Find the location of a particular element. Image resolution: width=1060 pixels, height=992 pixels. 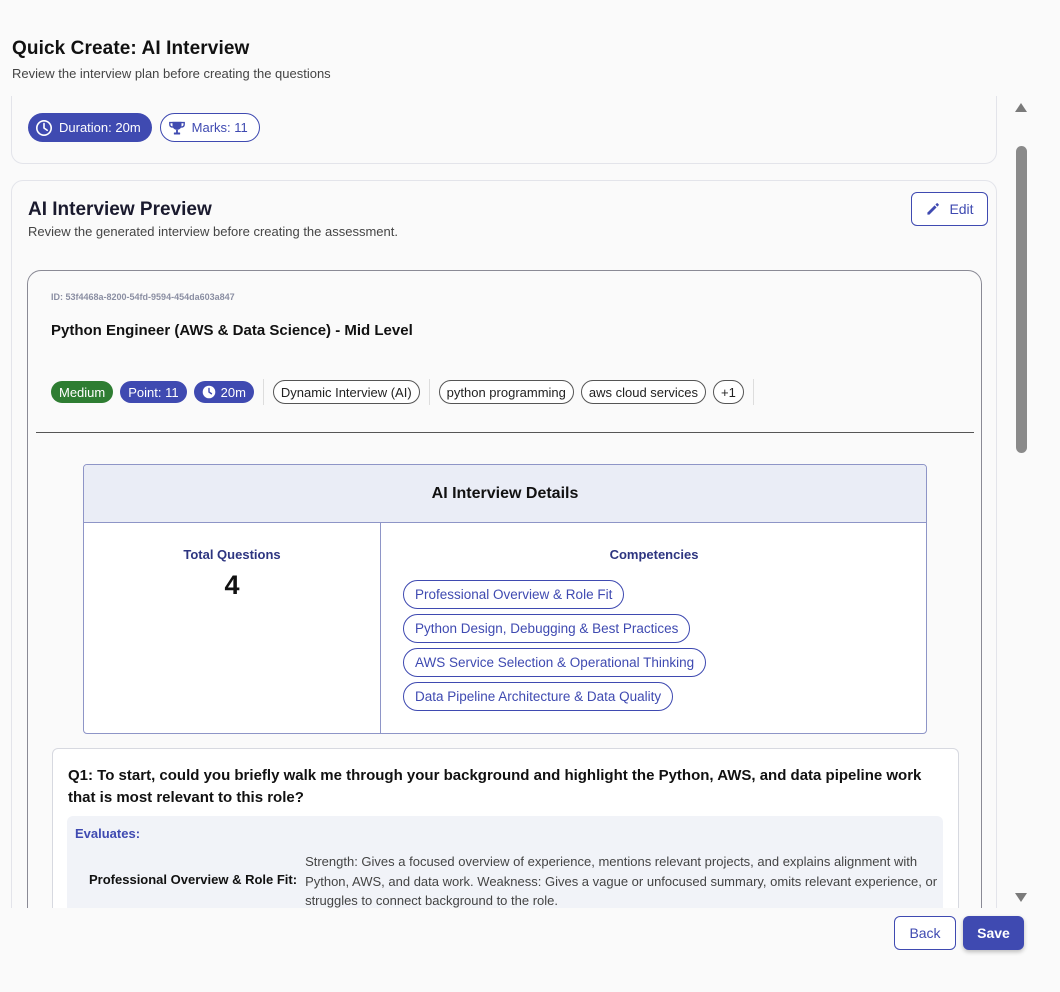

scrollbar-thumb is located at coordinates (1021, 299).